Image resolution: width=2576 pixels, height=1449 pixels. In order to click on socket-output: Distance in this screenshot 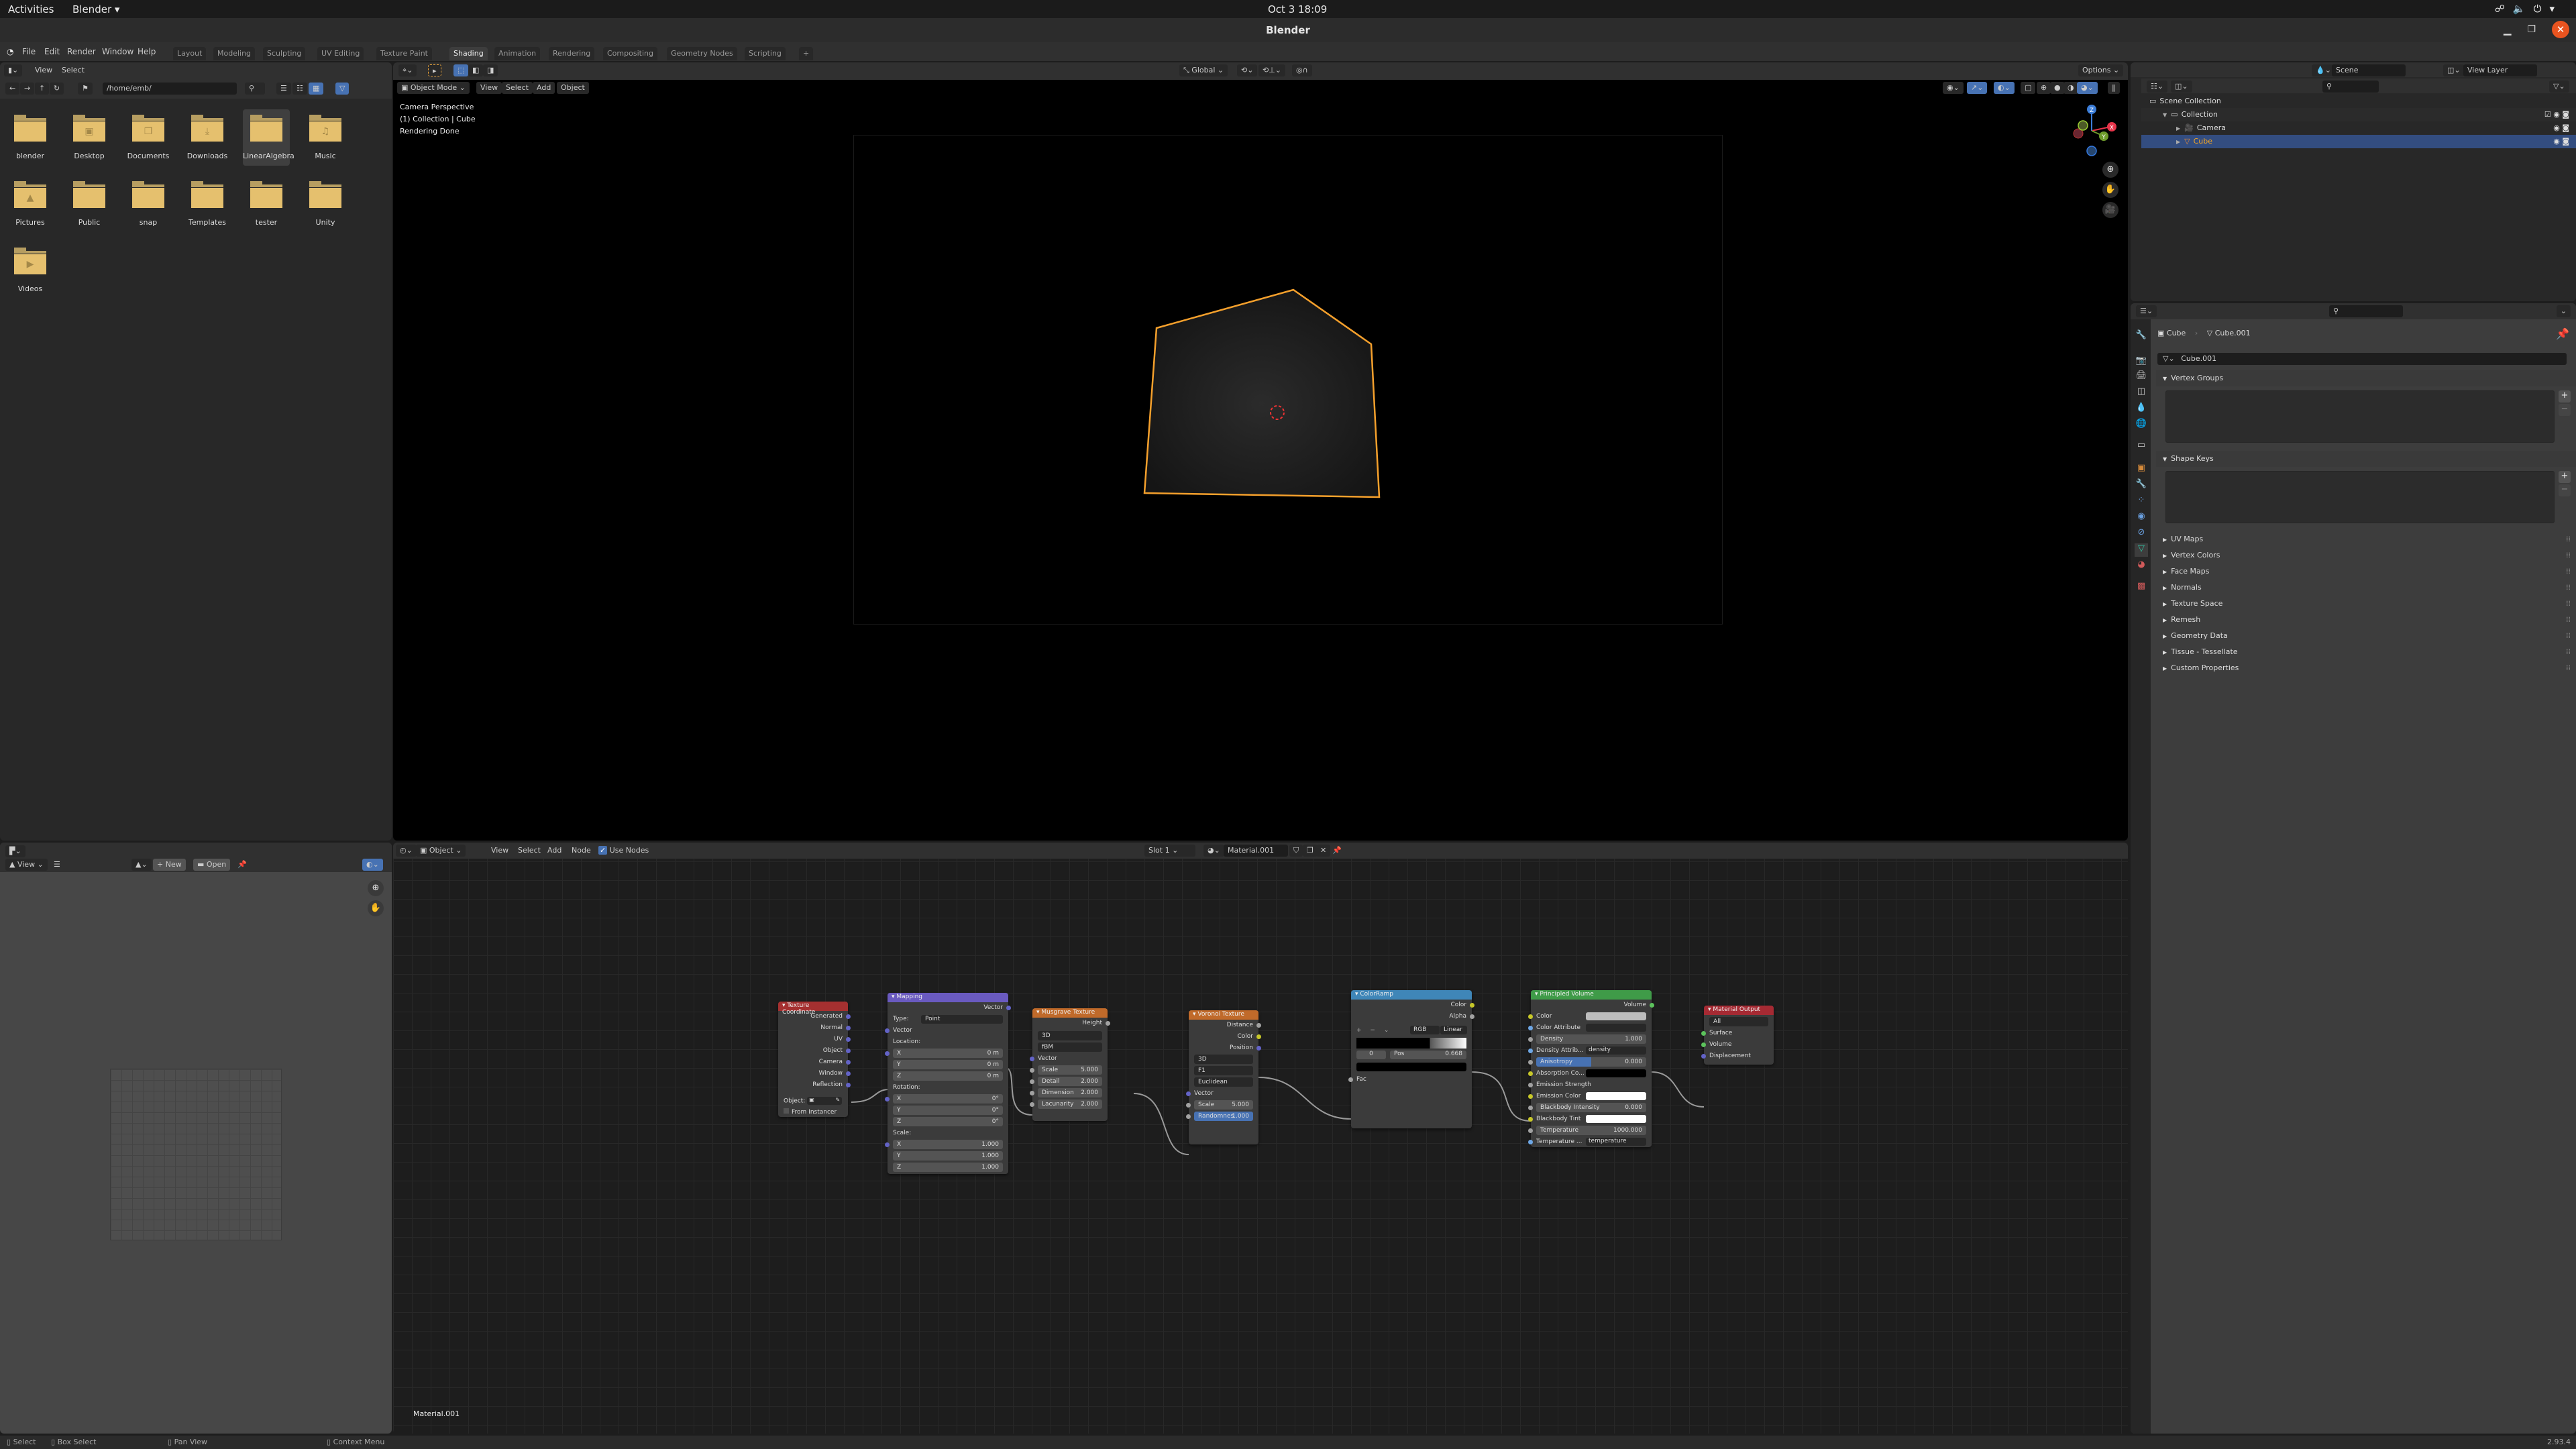, I will do `click(1225, 1025)`.